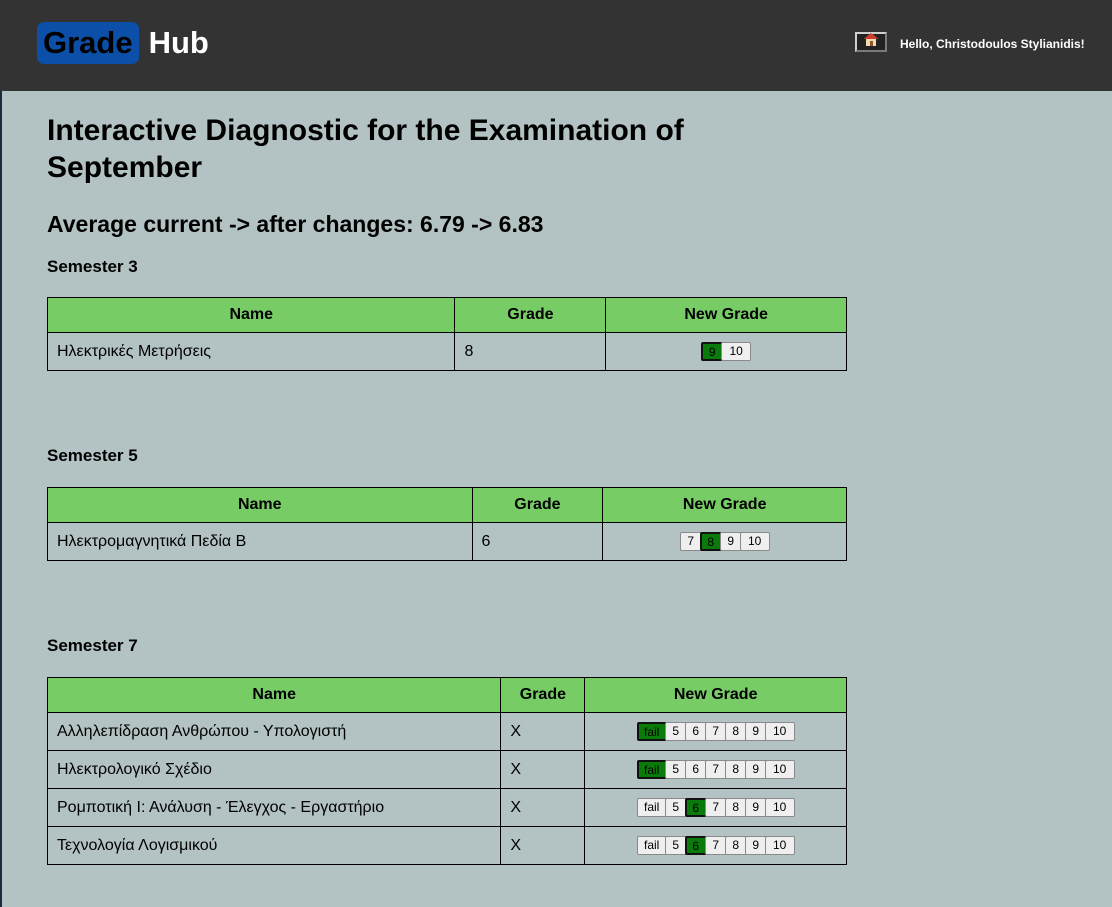 This screenshot has width=1112, height=907. Describe the element at coordinates (530, 351) in the screenshot. I see `current-grade: 8` at that location.